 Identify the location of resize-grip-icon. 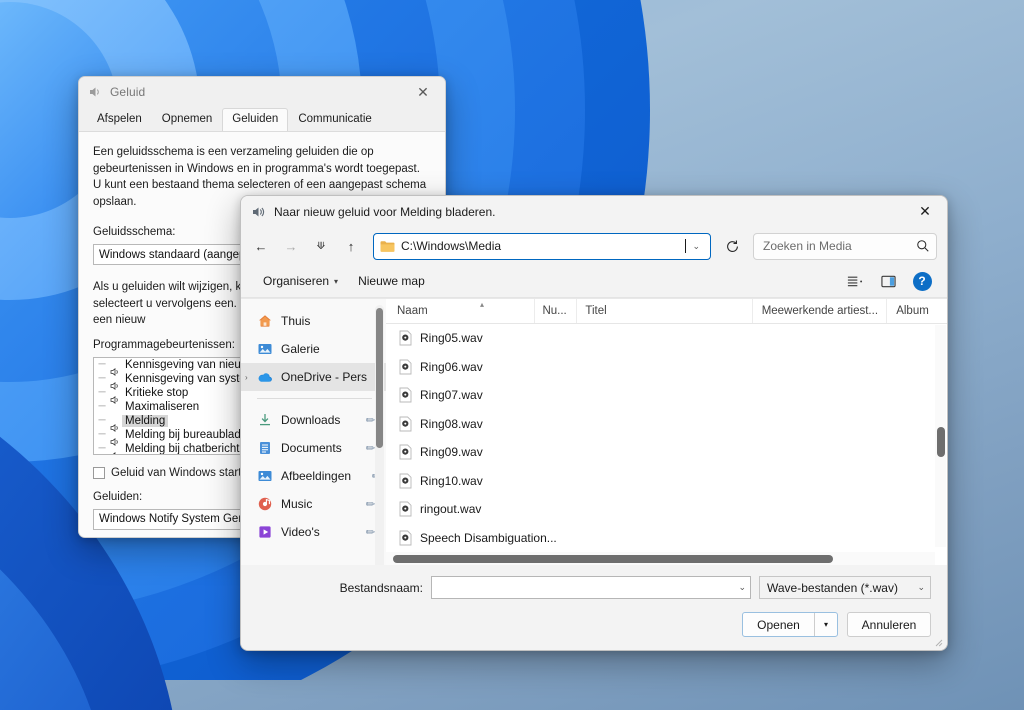
(938, 642).